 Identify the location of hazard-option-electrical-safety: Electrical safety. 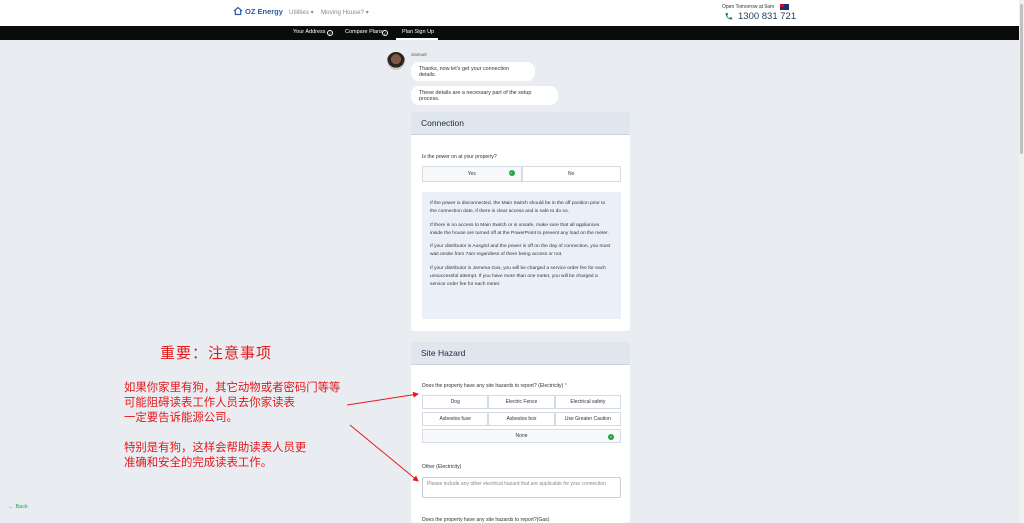
(587, 402).